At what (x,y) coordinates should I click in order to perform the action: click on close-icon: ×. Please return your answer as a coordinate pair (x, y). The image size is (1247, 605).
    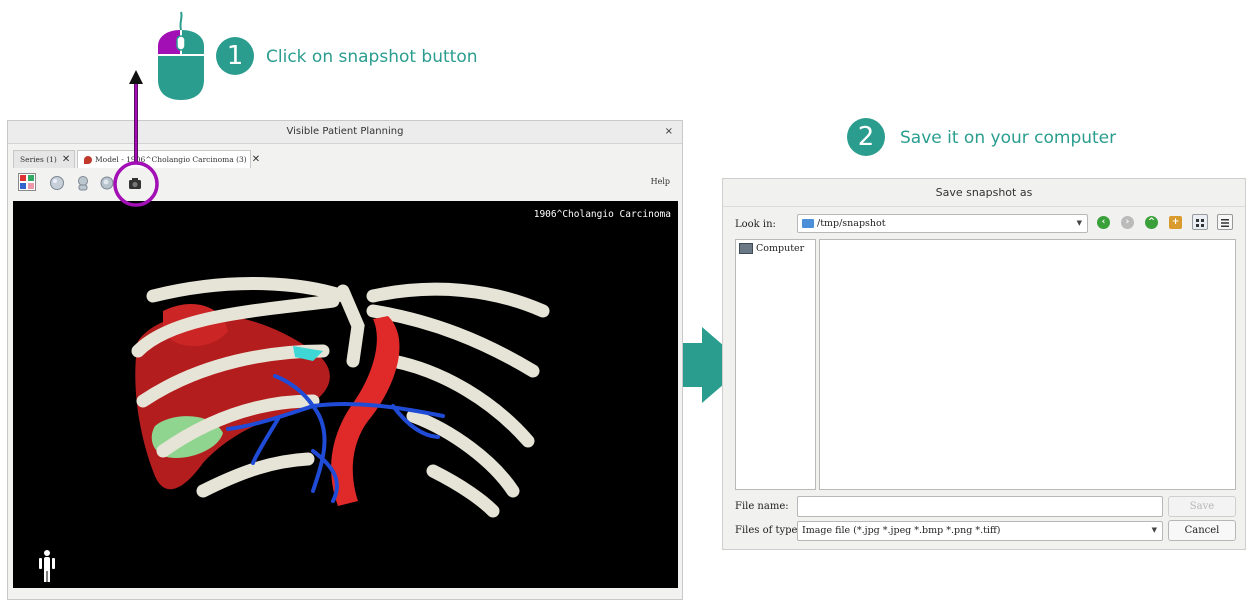
    Looking at the image, I should click on (669, 132).